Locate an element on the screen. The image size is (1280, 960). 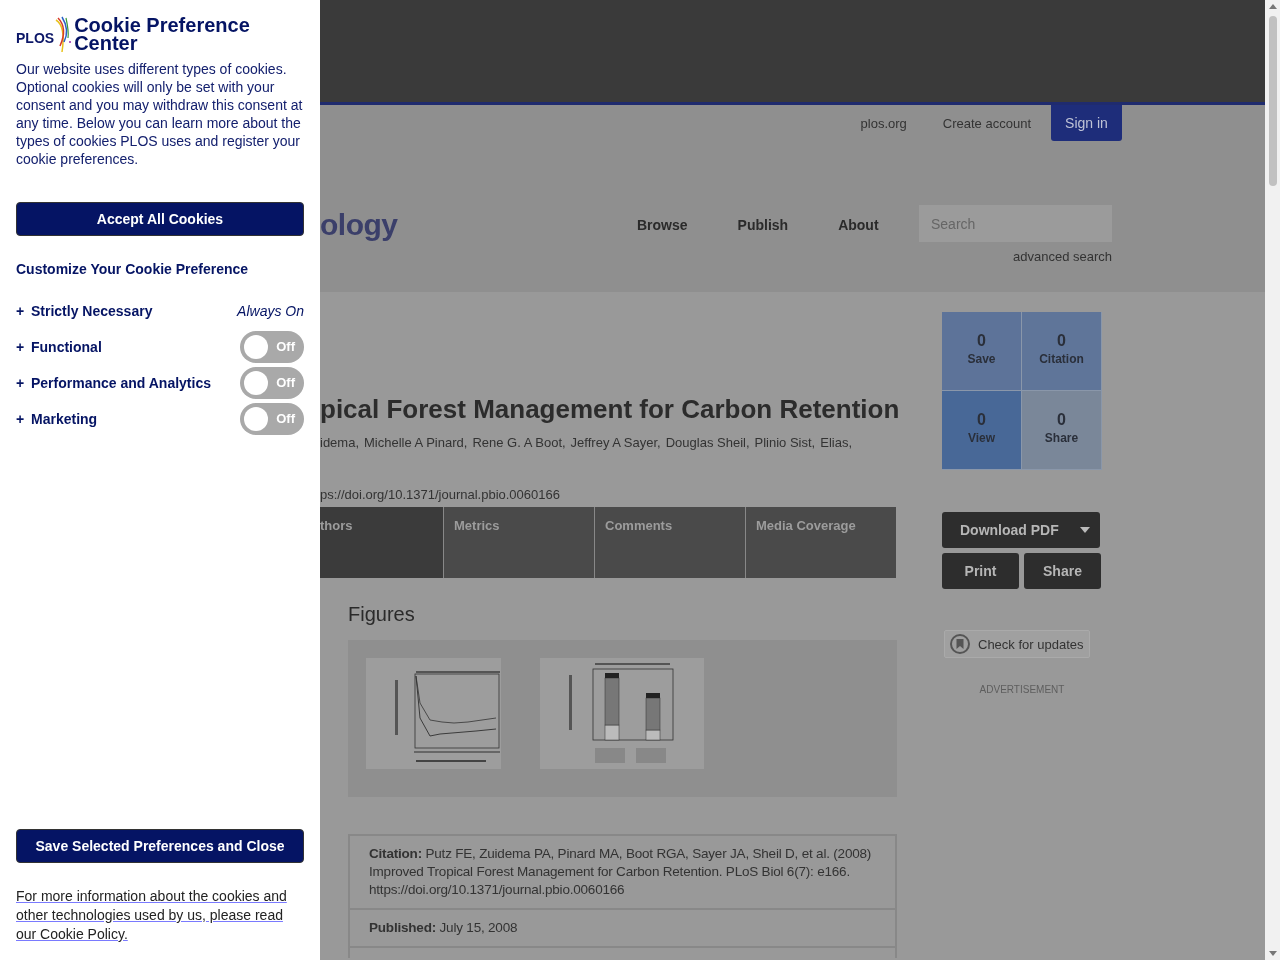
scroll-up-icon is located at coordinates (1272, 6).